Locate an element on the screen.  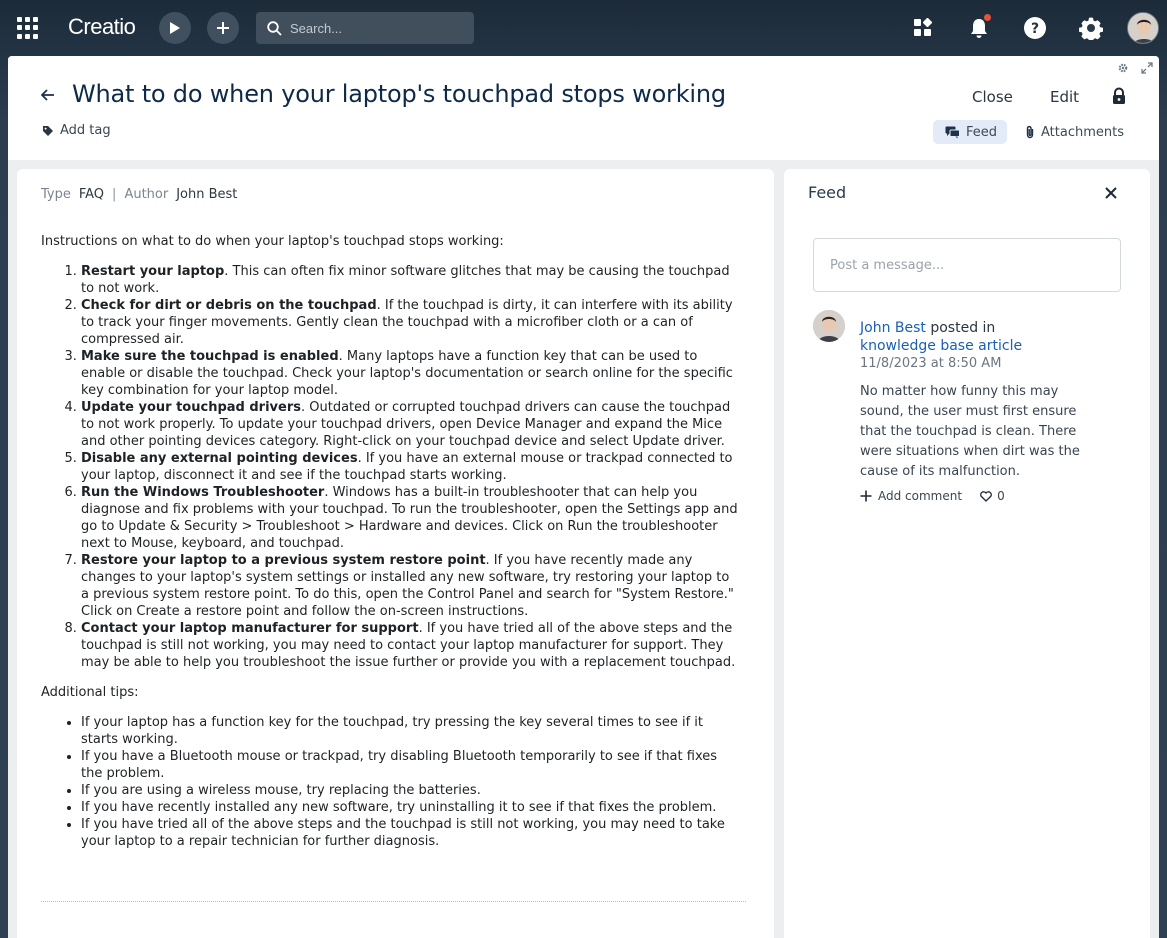
post-source-link: knowledge base article is located at coordinates (941, 346).